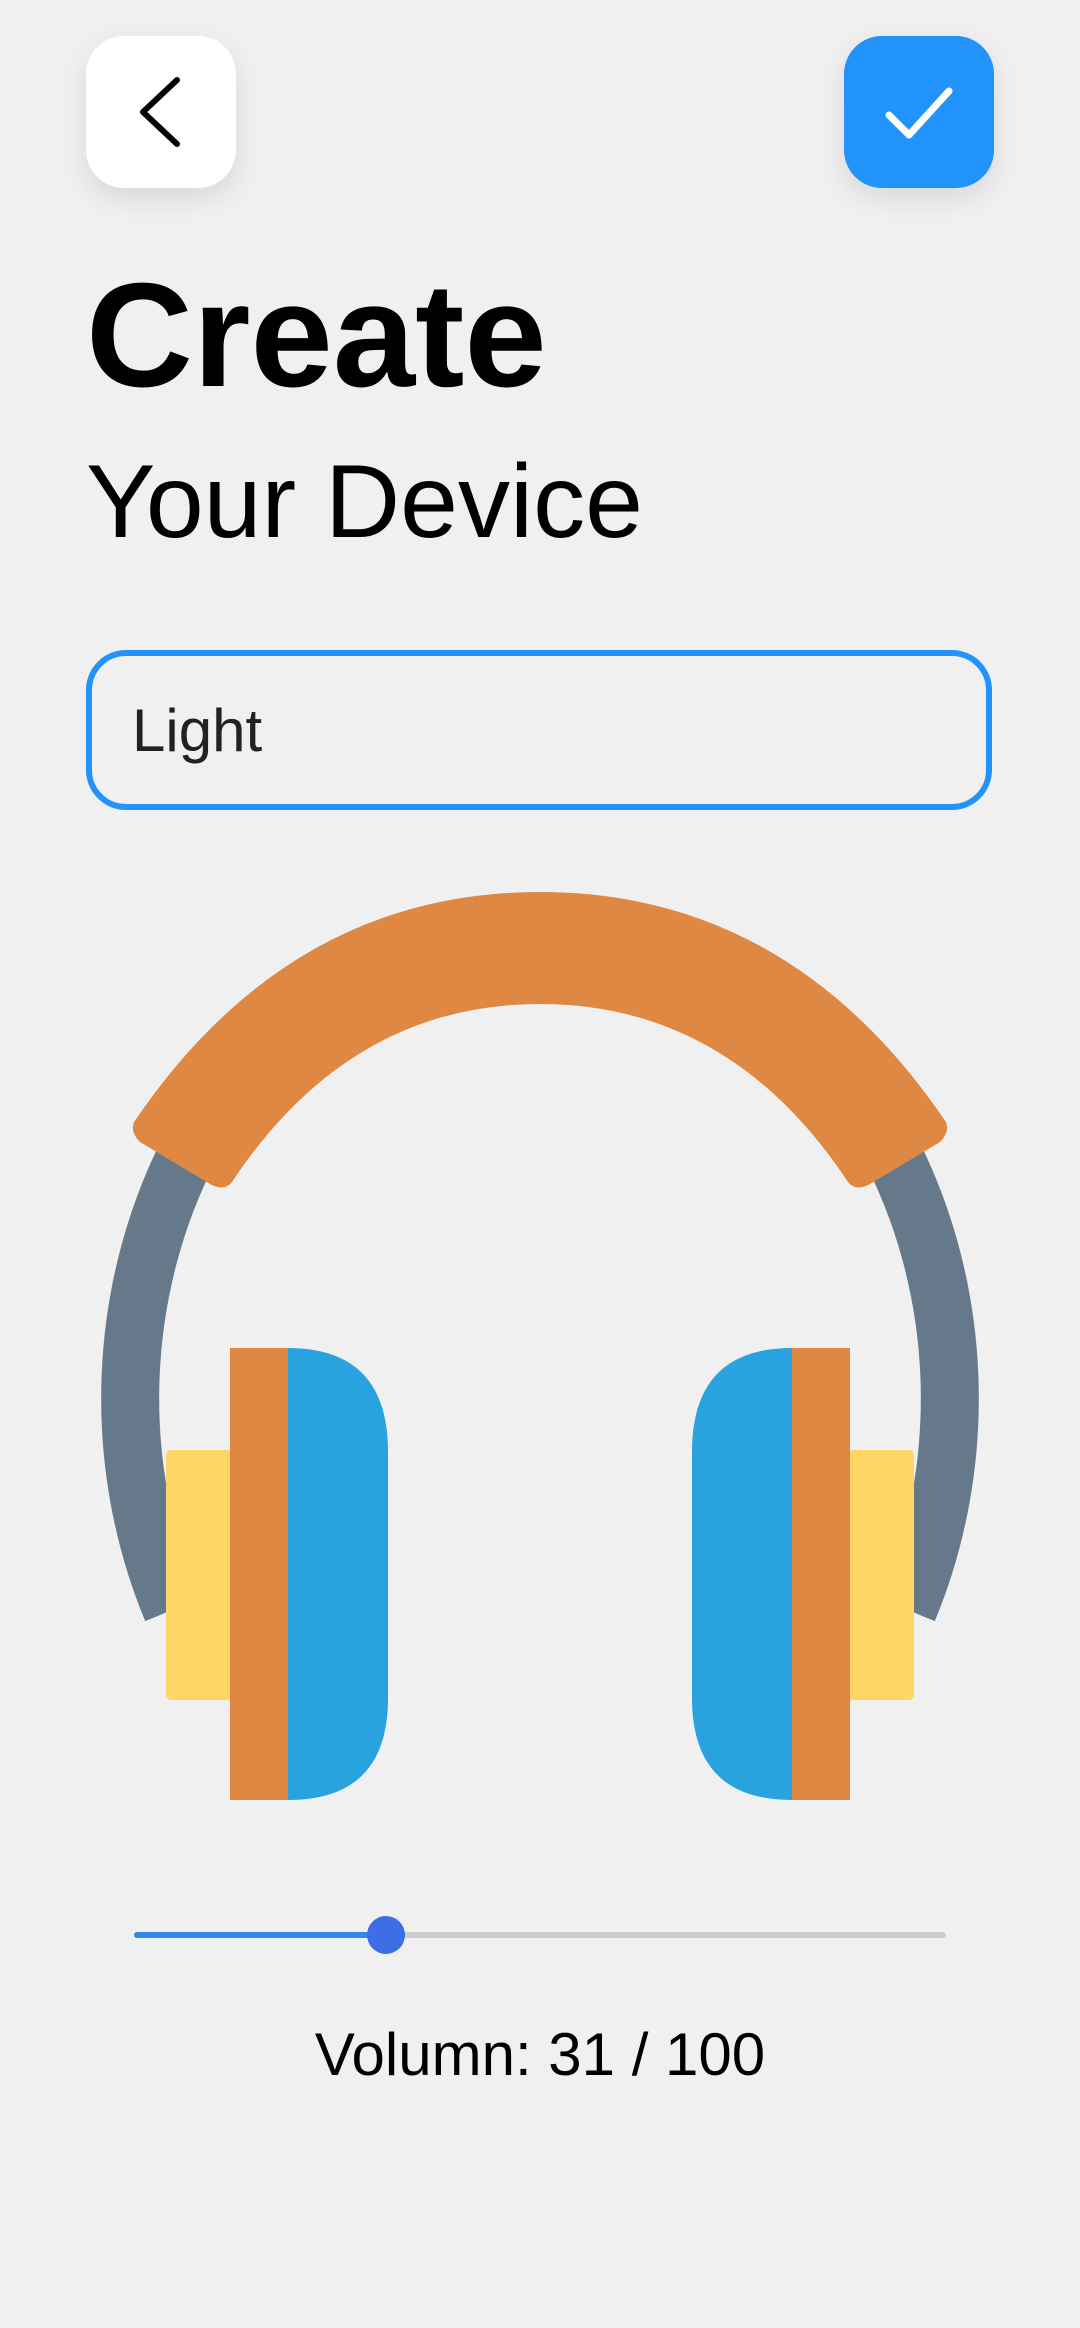  I want to click on page-title: Create, so click(316, 335).